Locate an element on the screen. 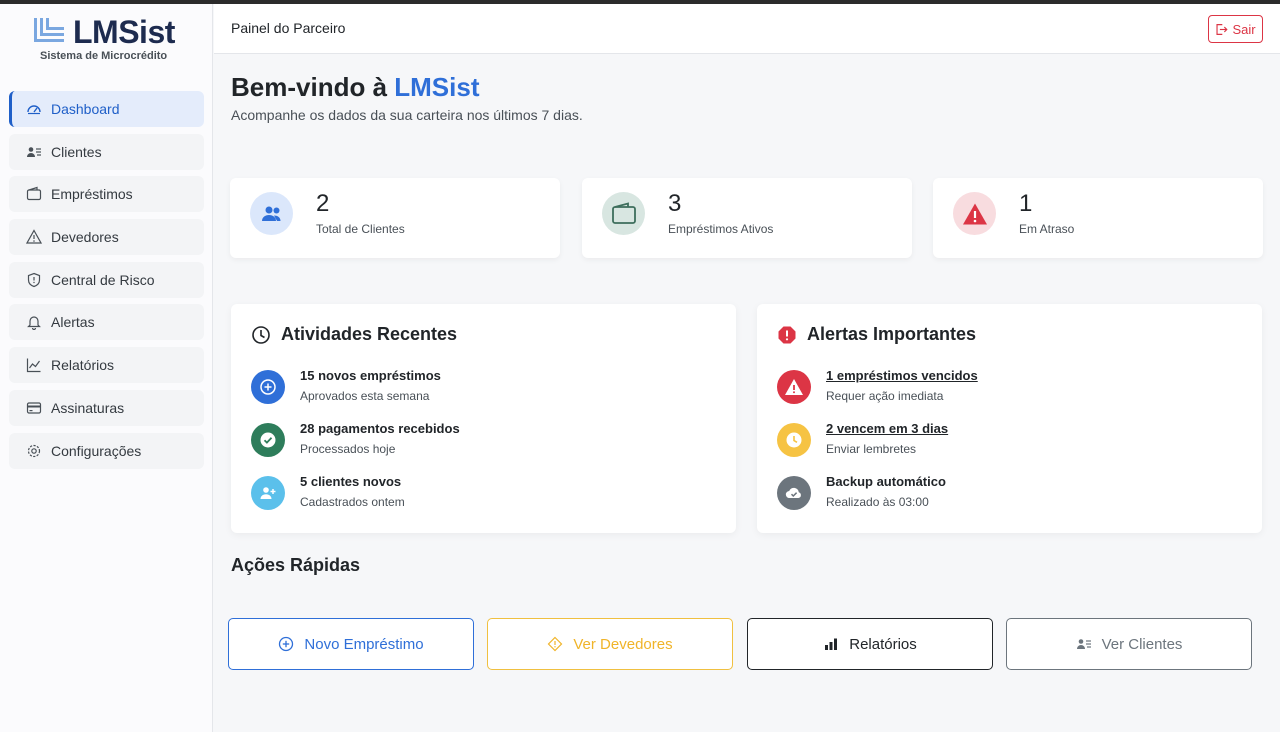 The height and width of the screenshot is (732, 1280). sidebar-item-relatorios: Relatórios is located at coordinates (106, 365).